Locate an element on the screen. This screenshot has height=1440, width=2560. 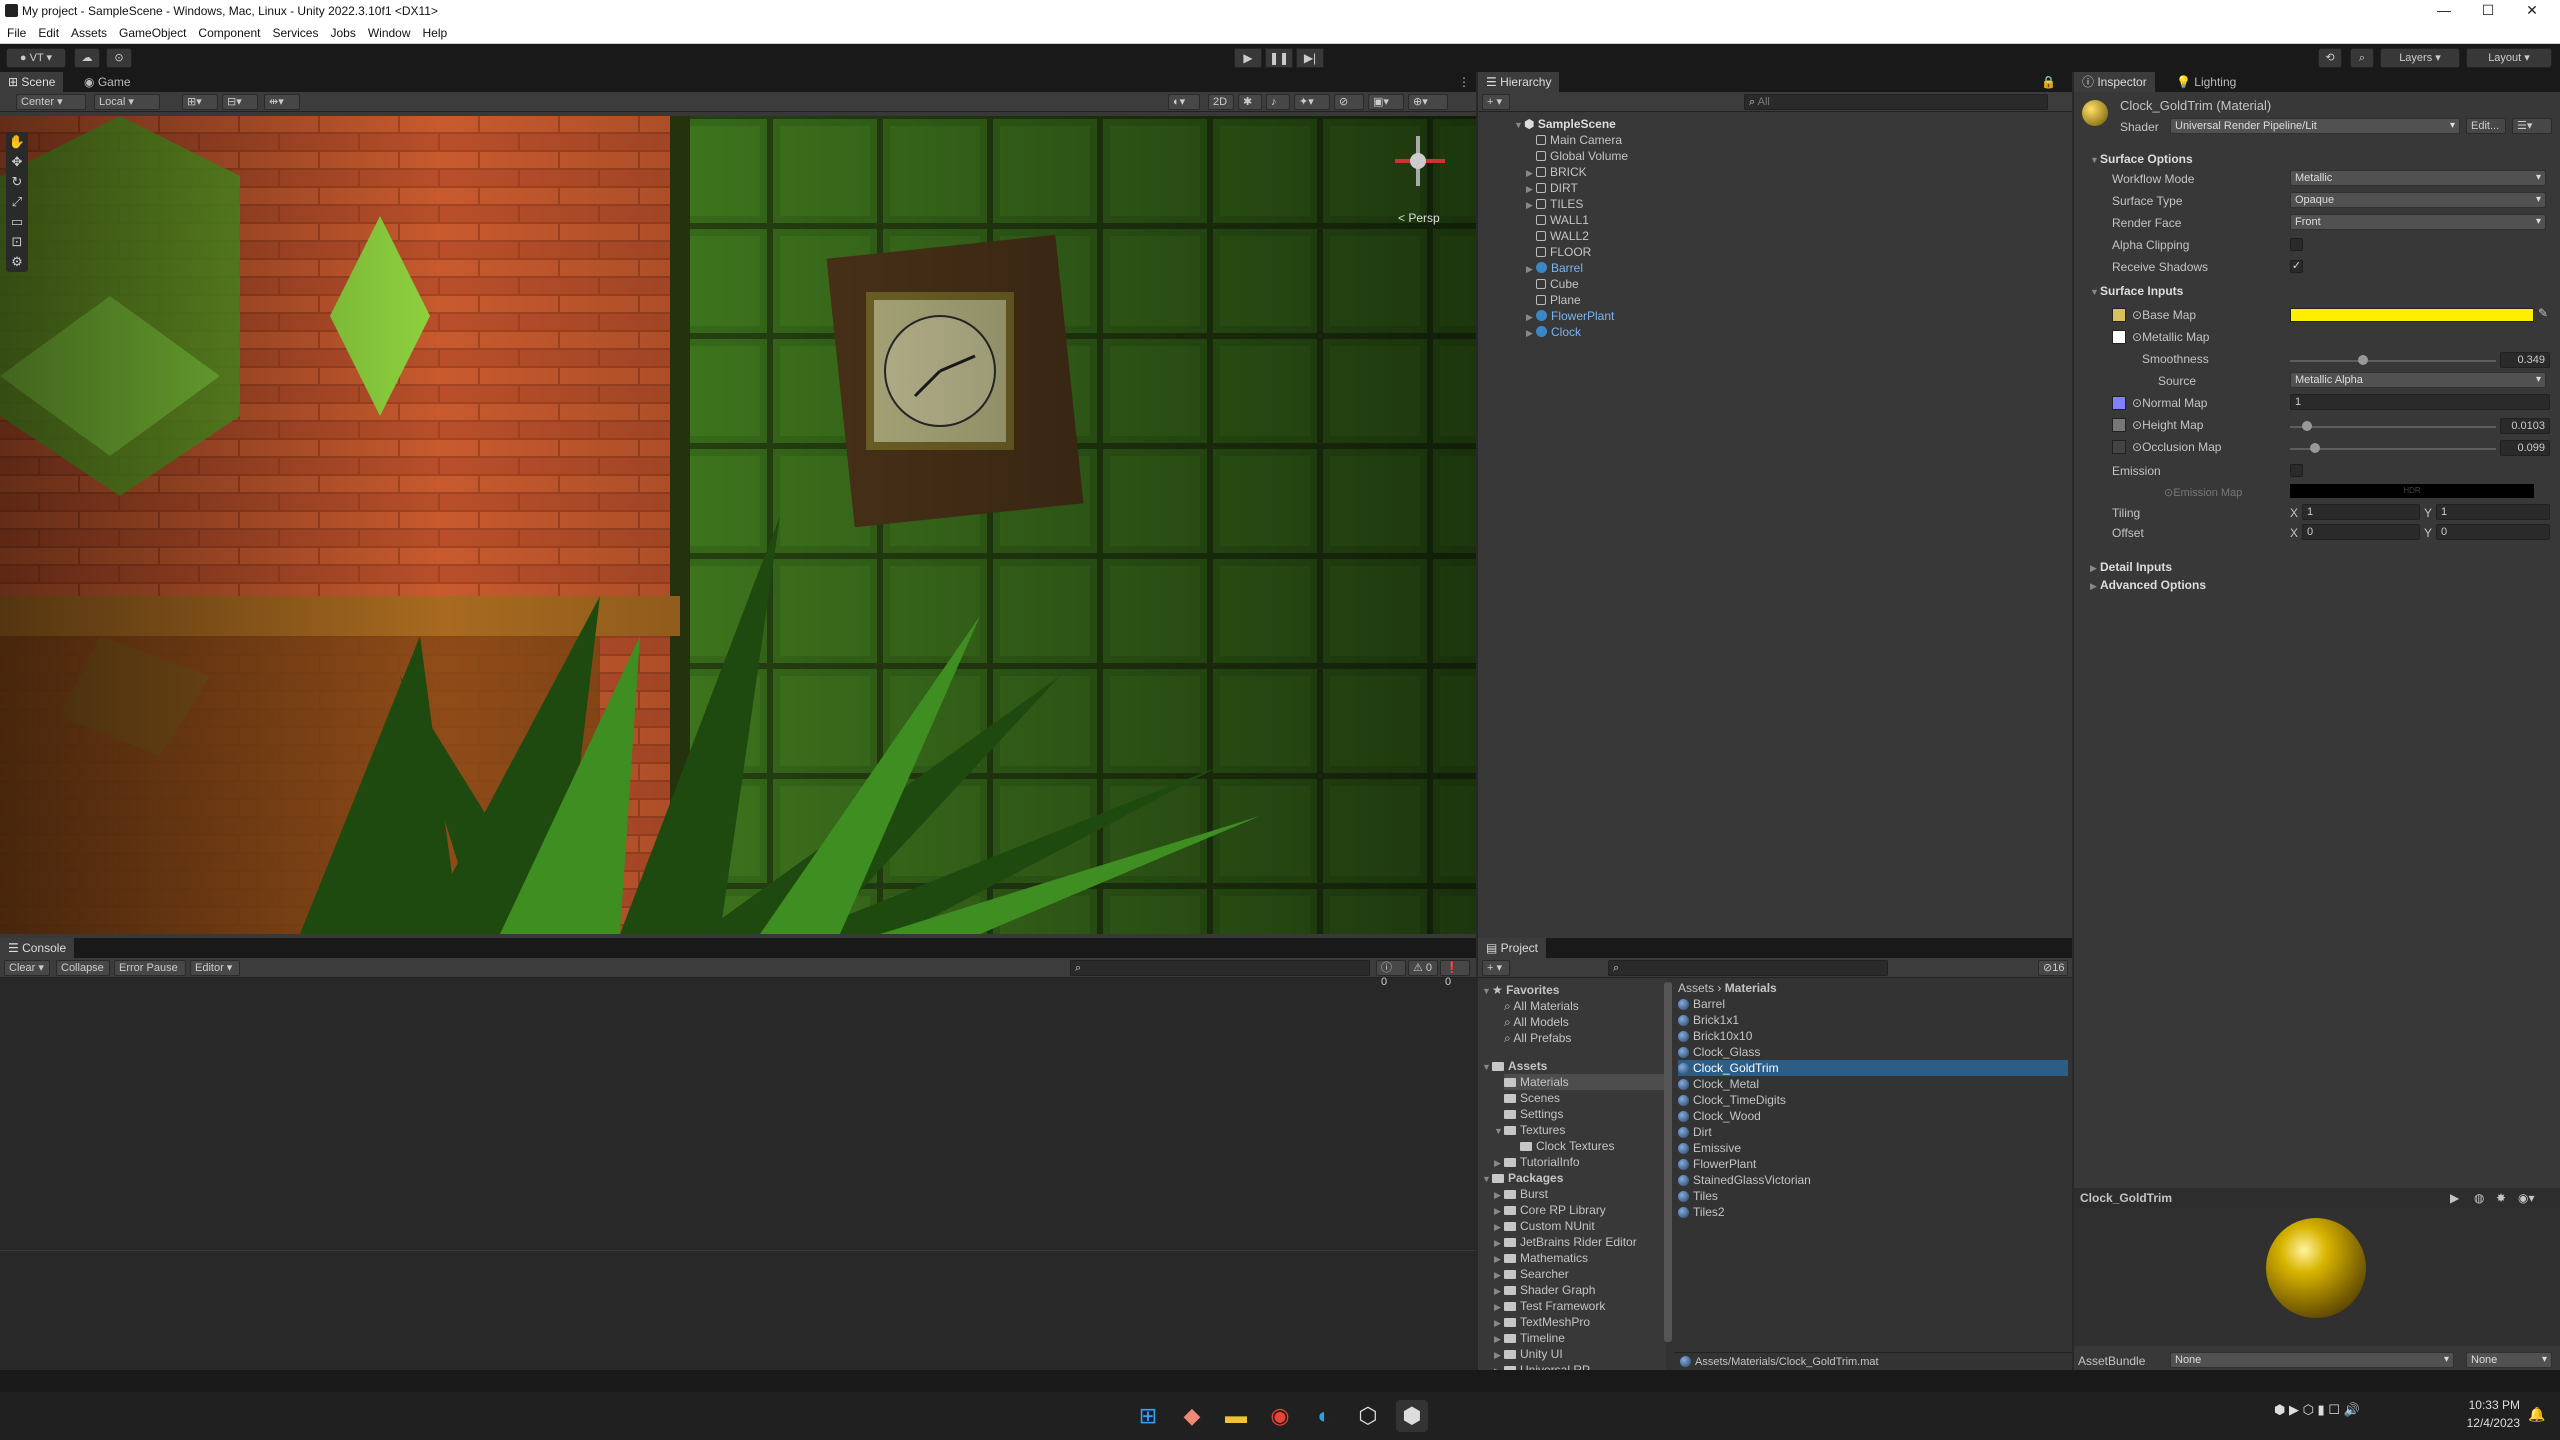
color-picker-icon: ✎ is located at coordinates (2543, 313).